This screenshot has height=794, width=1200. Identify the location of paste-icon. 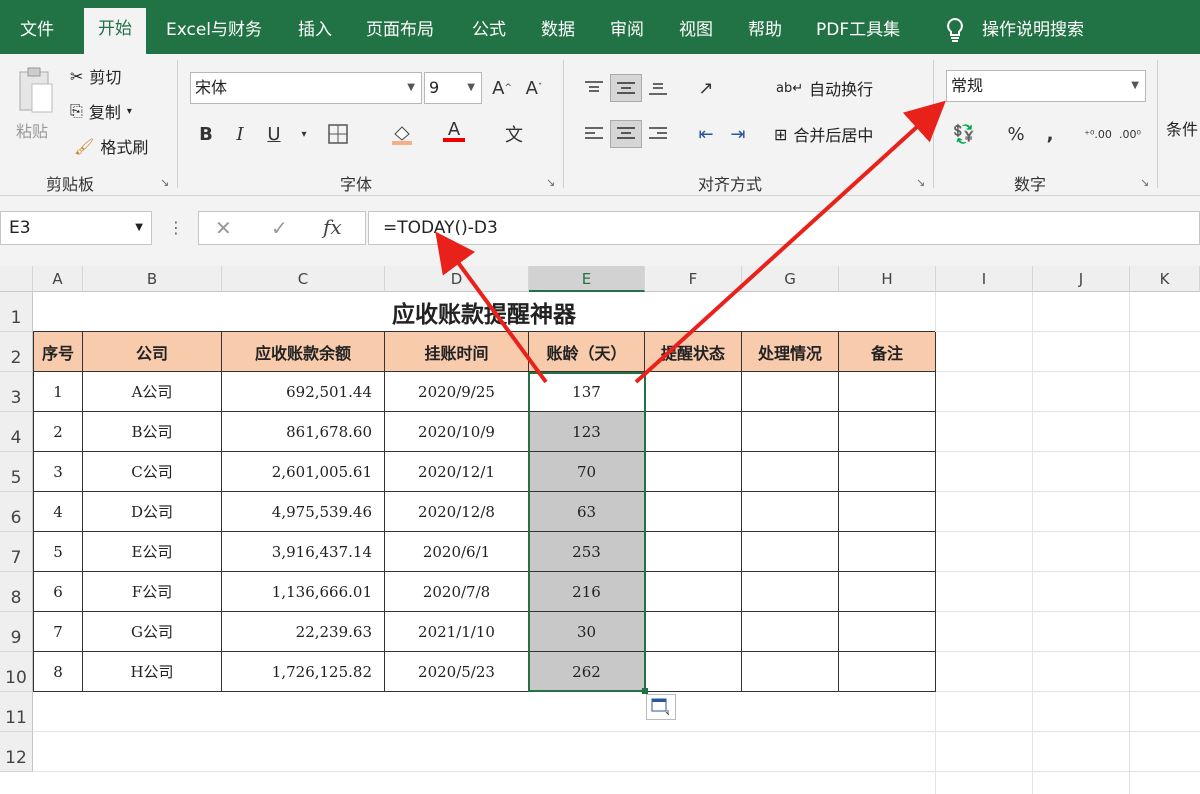
(36, 96).